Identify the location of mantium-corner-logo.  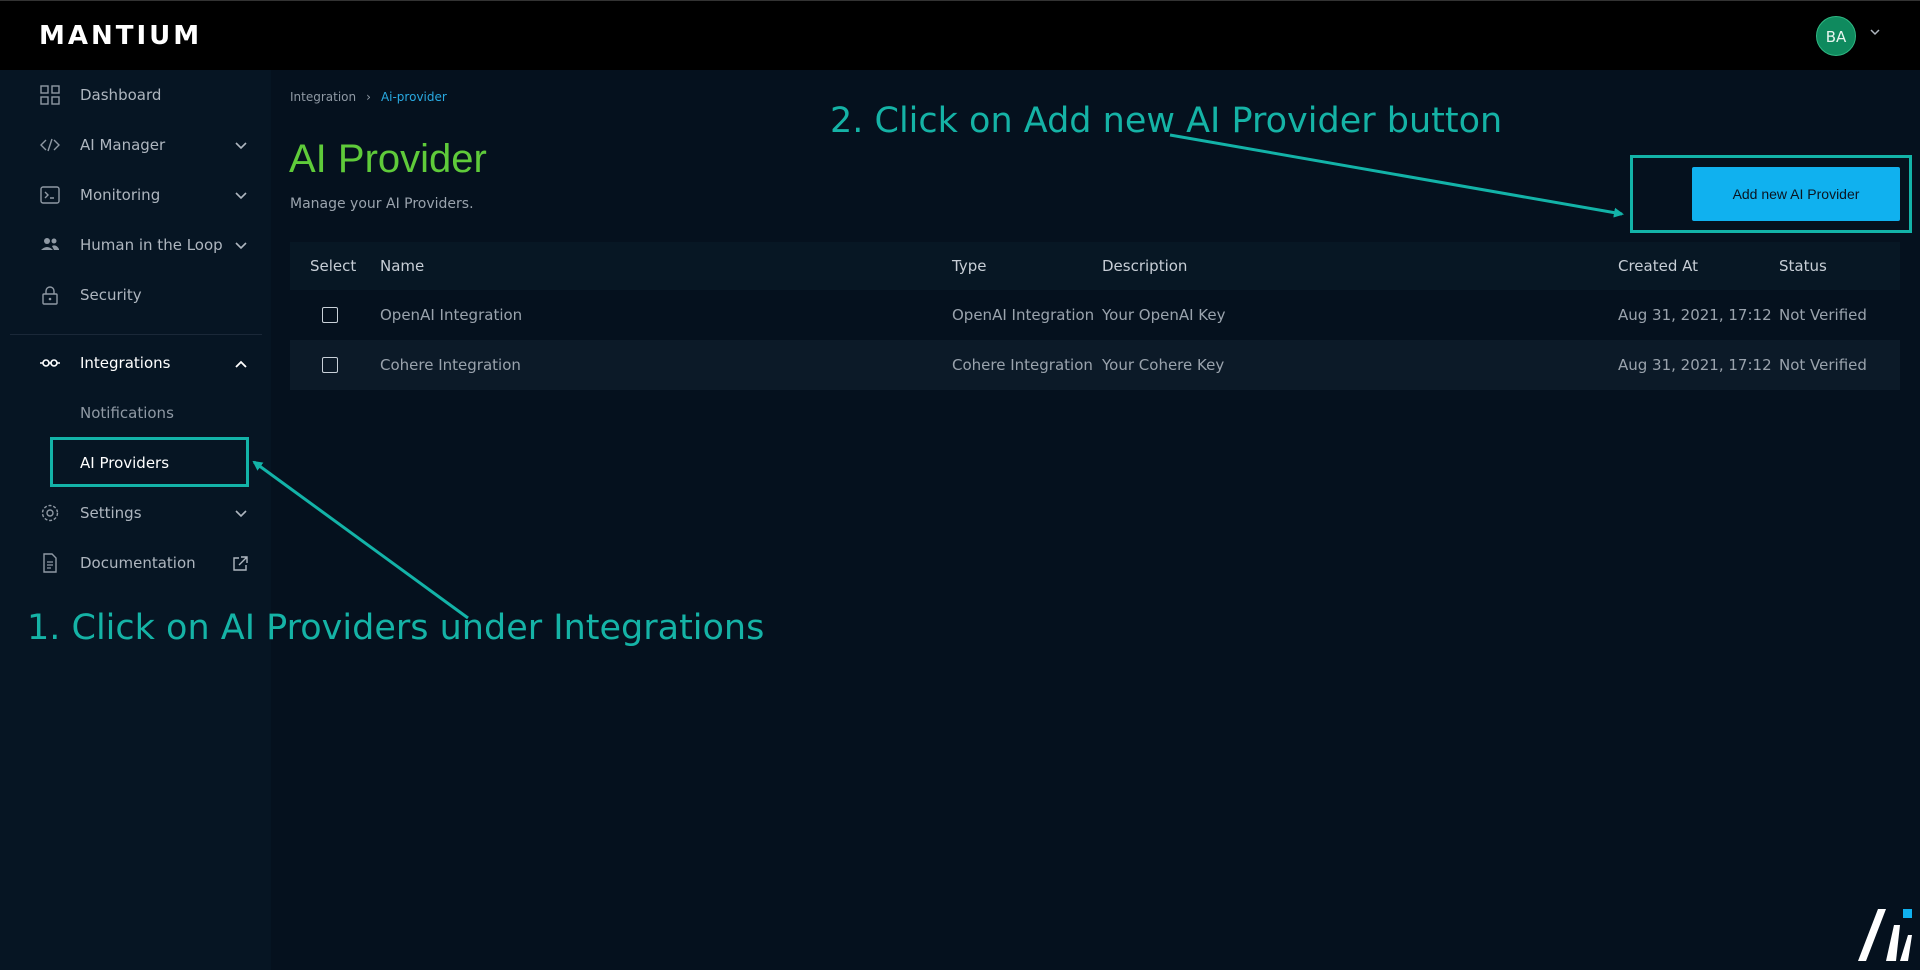
(1885, 935).